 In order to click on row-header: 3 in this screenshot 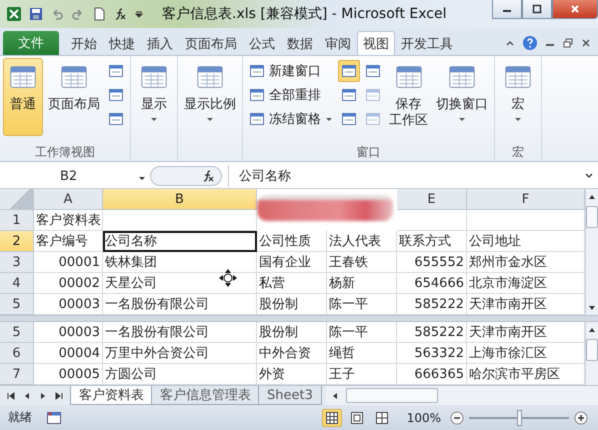, I will do `click(17, 262)`.